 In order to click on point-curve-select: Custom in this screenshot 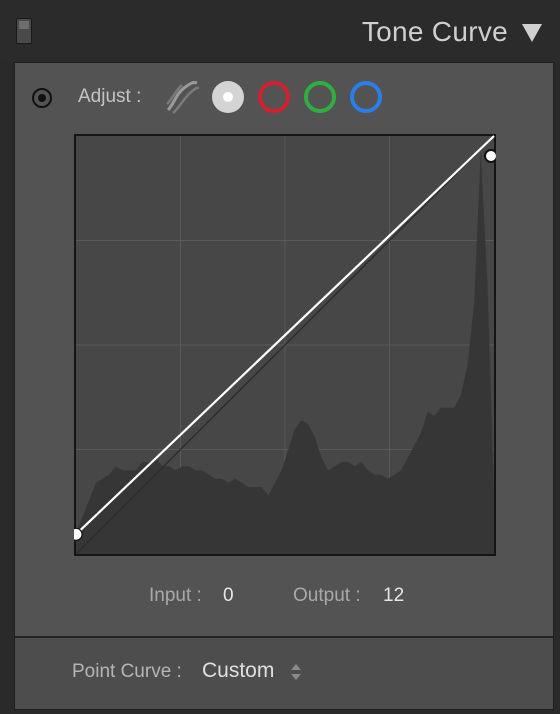, I will do `click(238, 671)`.